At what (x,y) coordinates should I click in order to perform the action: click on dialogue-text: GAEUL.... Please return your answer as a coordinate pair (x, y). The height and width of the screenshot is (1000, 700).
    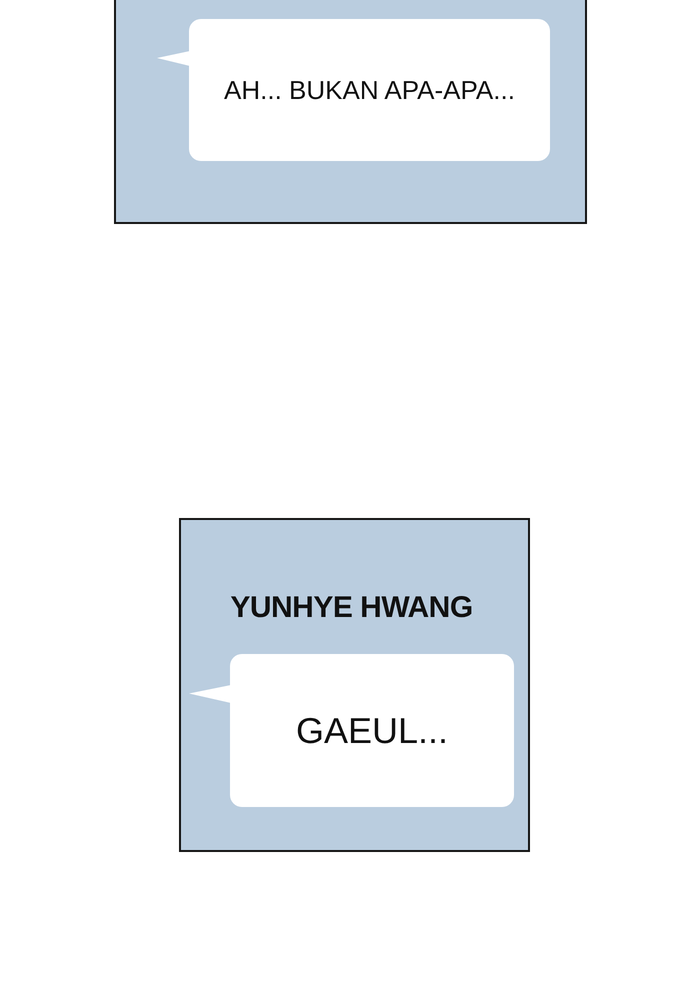
    Looking at the image, I should click on (372, 730).